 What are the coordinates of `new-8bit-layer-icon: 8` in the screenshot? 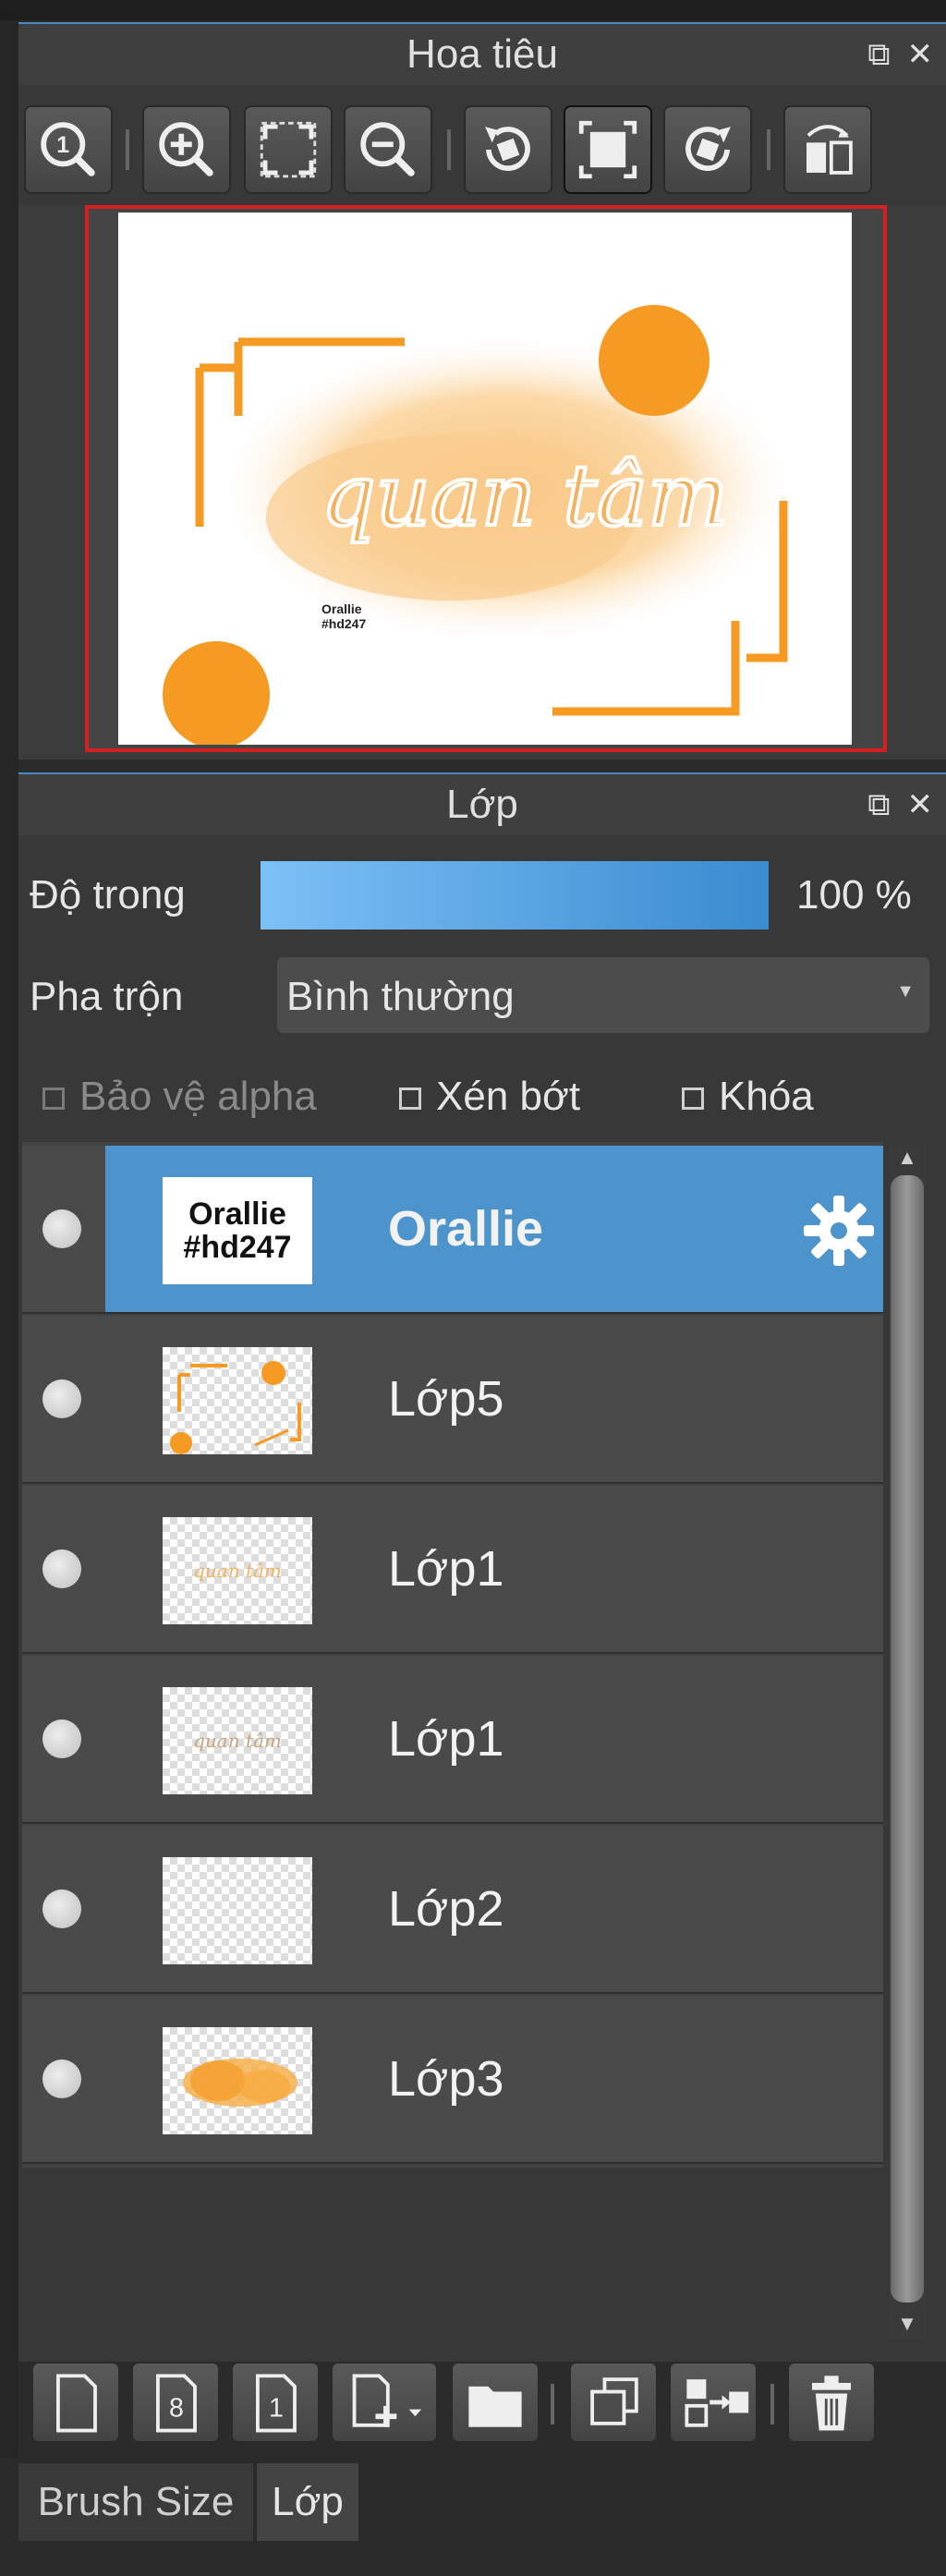 It's located at (176, 2402).